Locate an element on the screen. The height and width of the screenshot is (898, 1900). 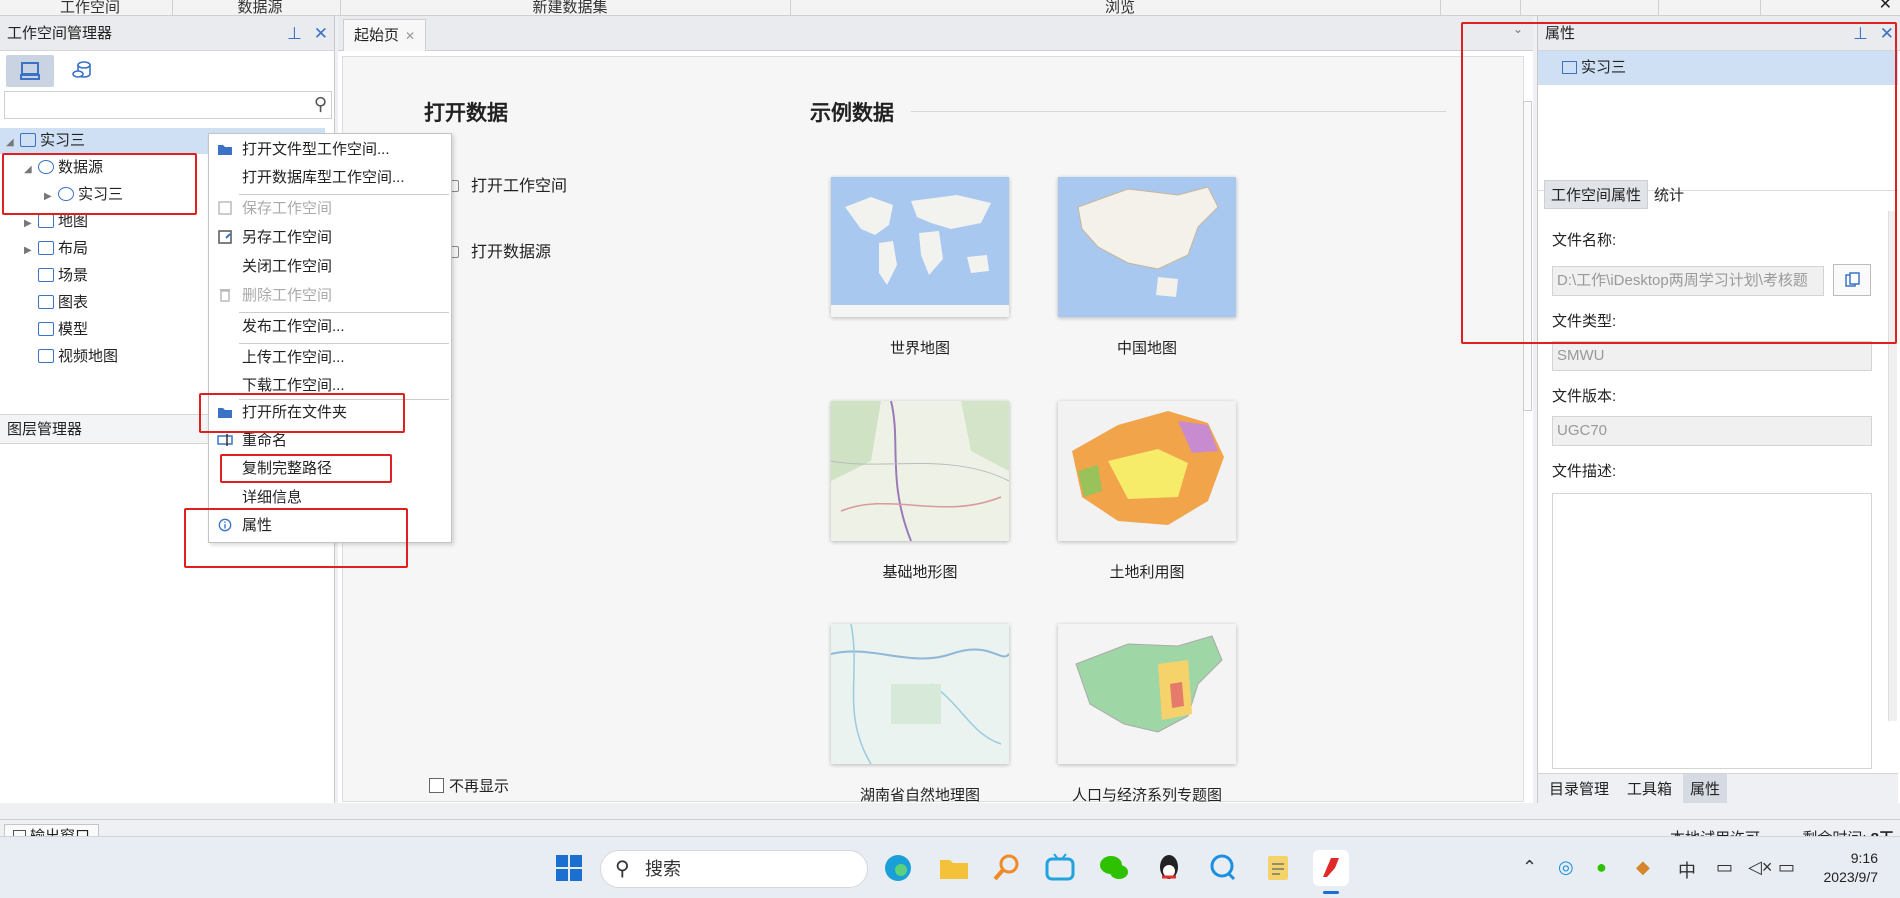
bilibili-icon is located at coordinates (1060, 868).